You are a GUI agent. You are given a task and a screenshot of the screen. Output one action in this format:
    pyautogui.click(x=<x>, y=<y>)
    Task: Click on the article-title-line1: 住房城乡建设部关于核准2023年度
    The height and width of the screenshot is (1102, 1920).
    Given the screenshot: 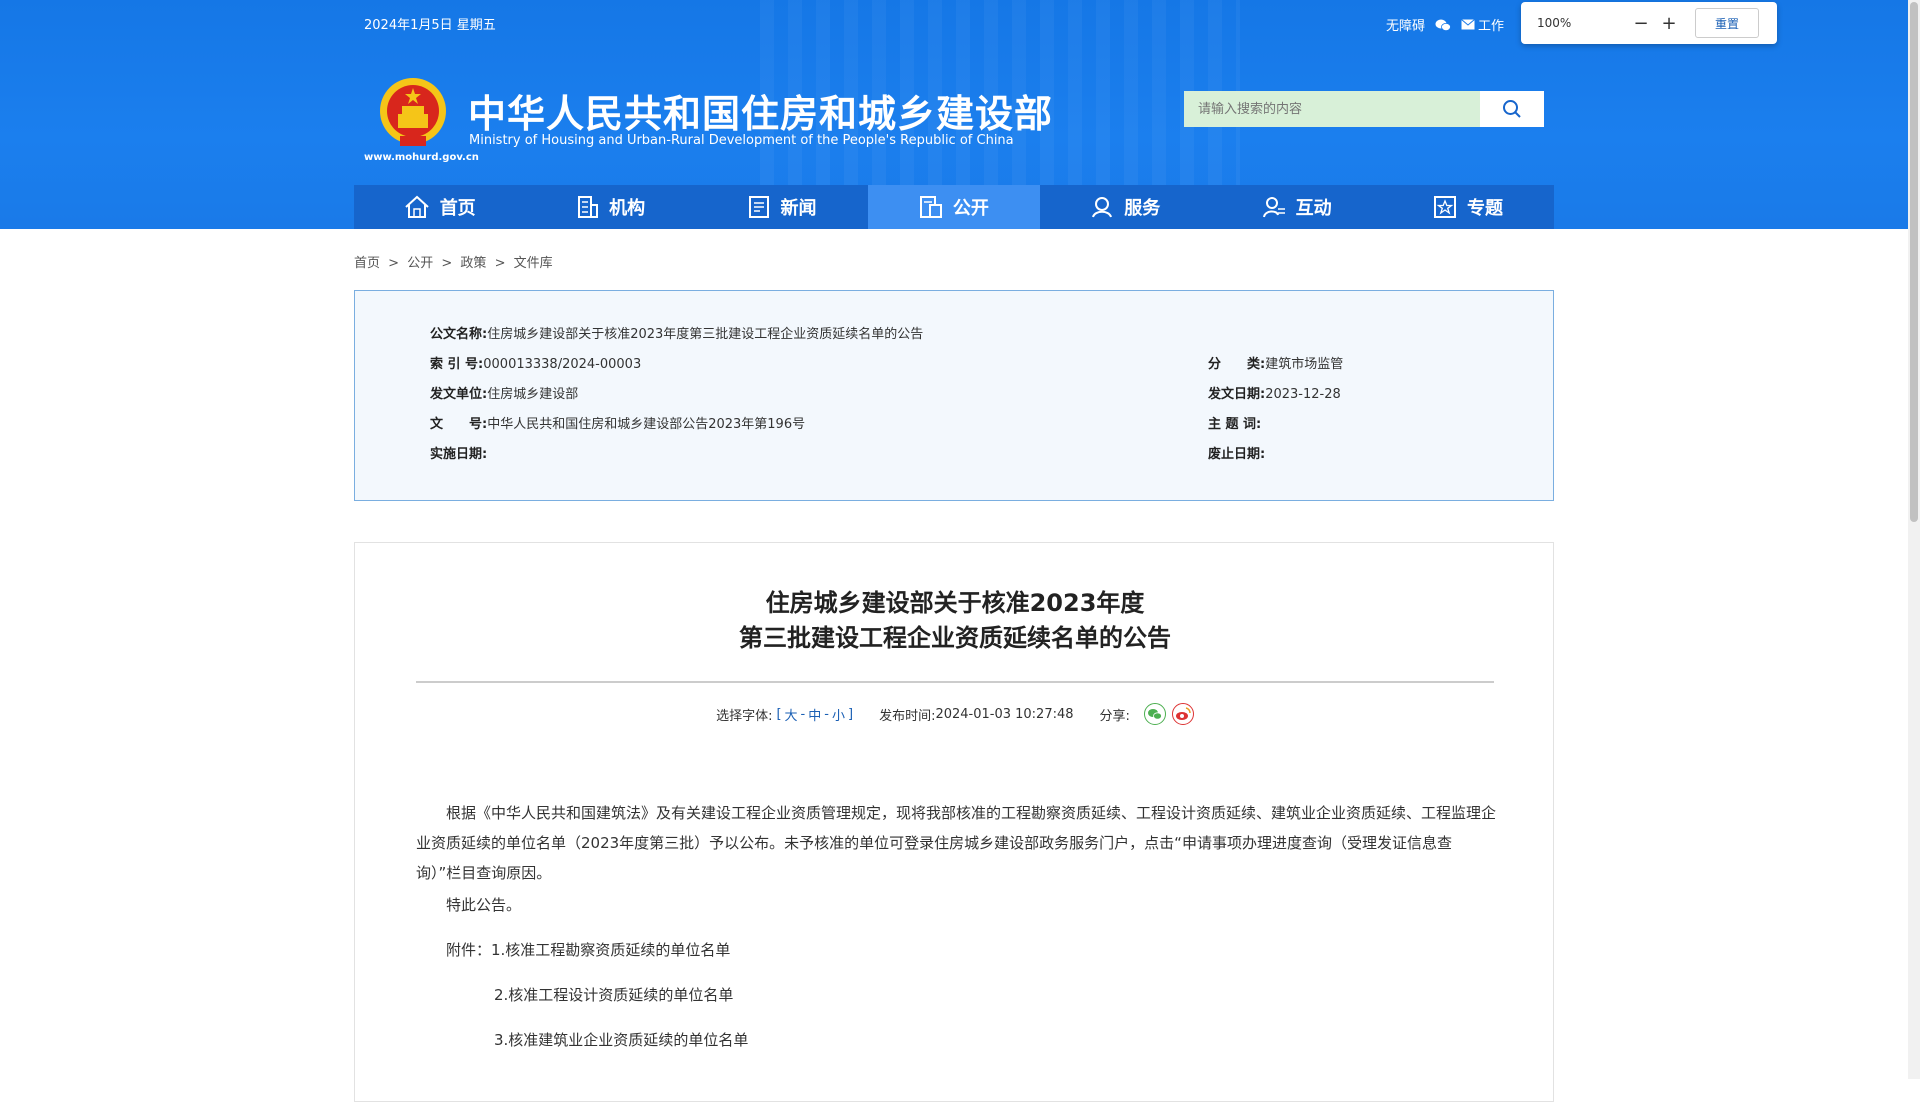 What is the action you would take?
    pyautogui.click(x=955, y=603)
    